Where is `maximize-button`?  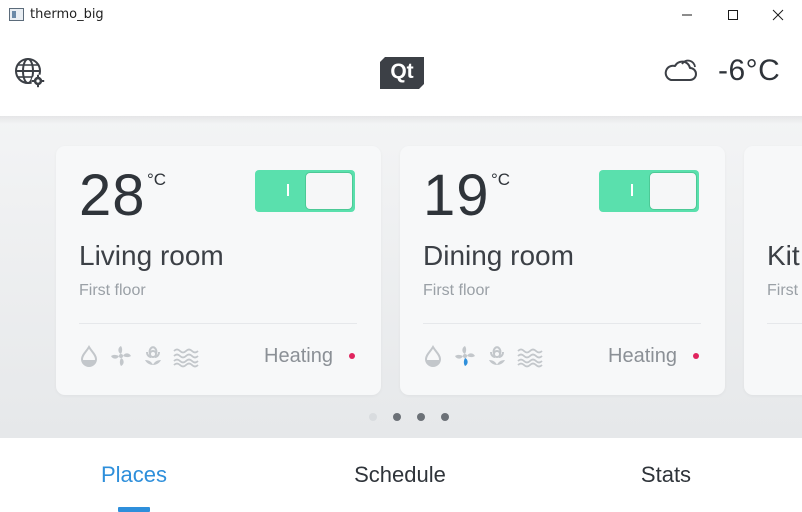 maximize-button is located at coordinates (733, 15).